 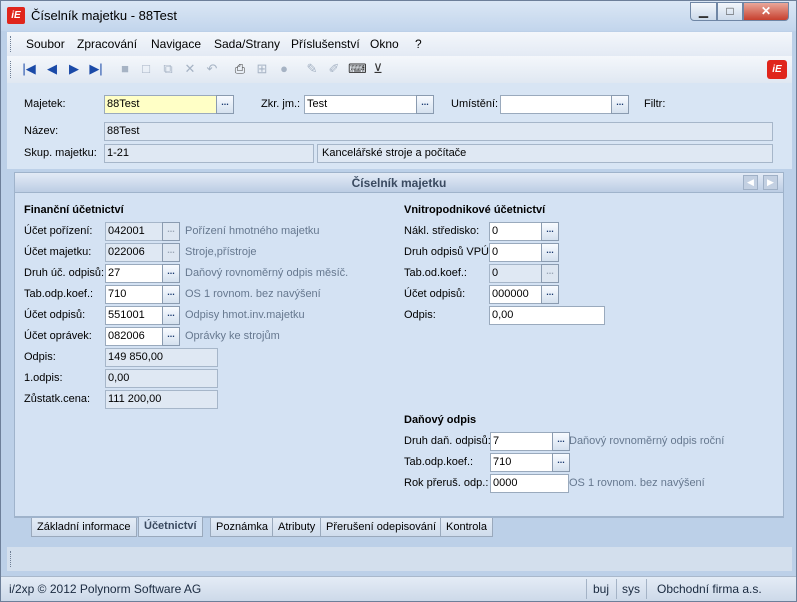 What do you see at coordinates (284, 69) in the screenshot?
I see `stop-icon: ●` at bounding box center [284, 69].